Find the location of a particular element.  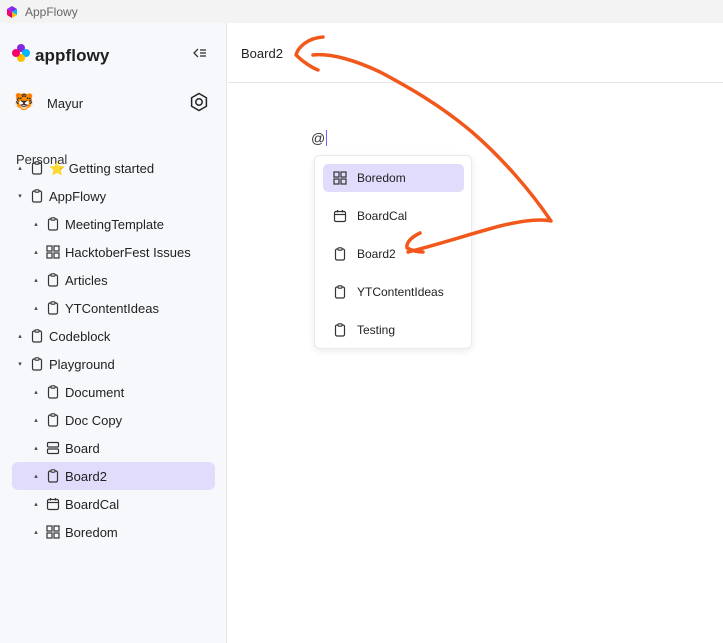

mention-option-testing: Testing is located at coordinates (393, 330).